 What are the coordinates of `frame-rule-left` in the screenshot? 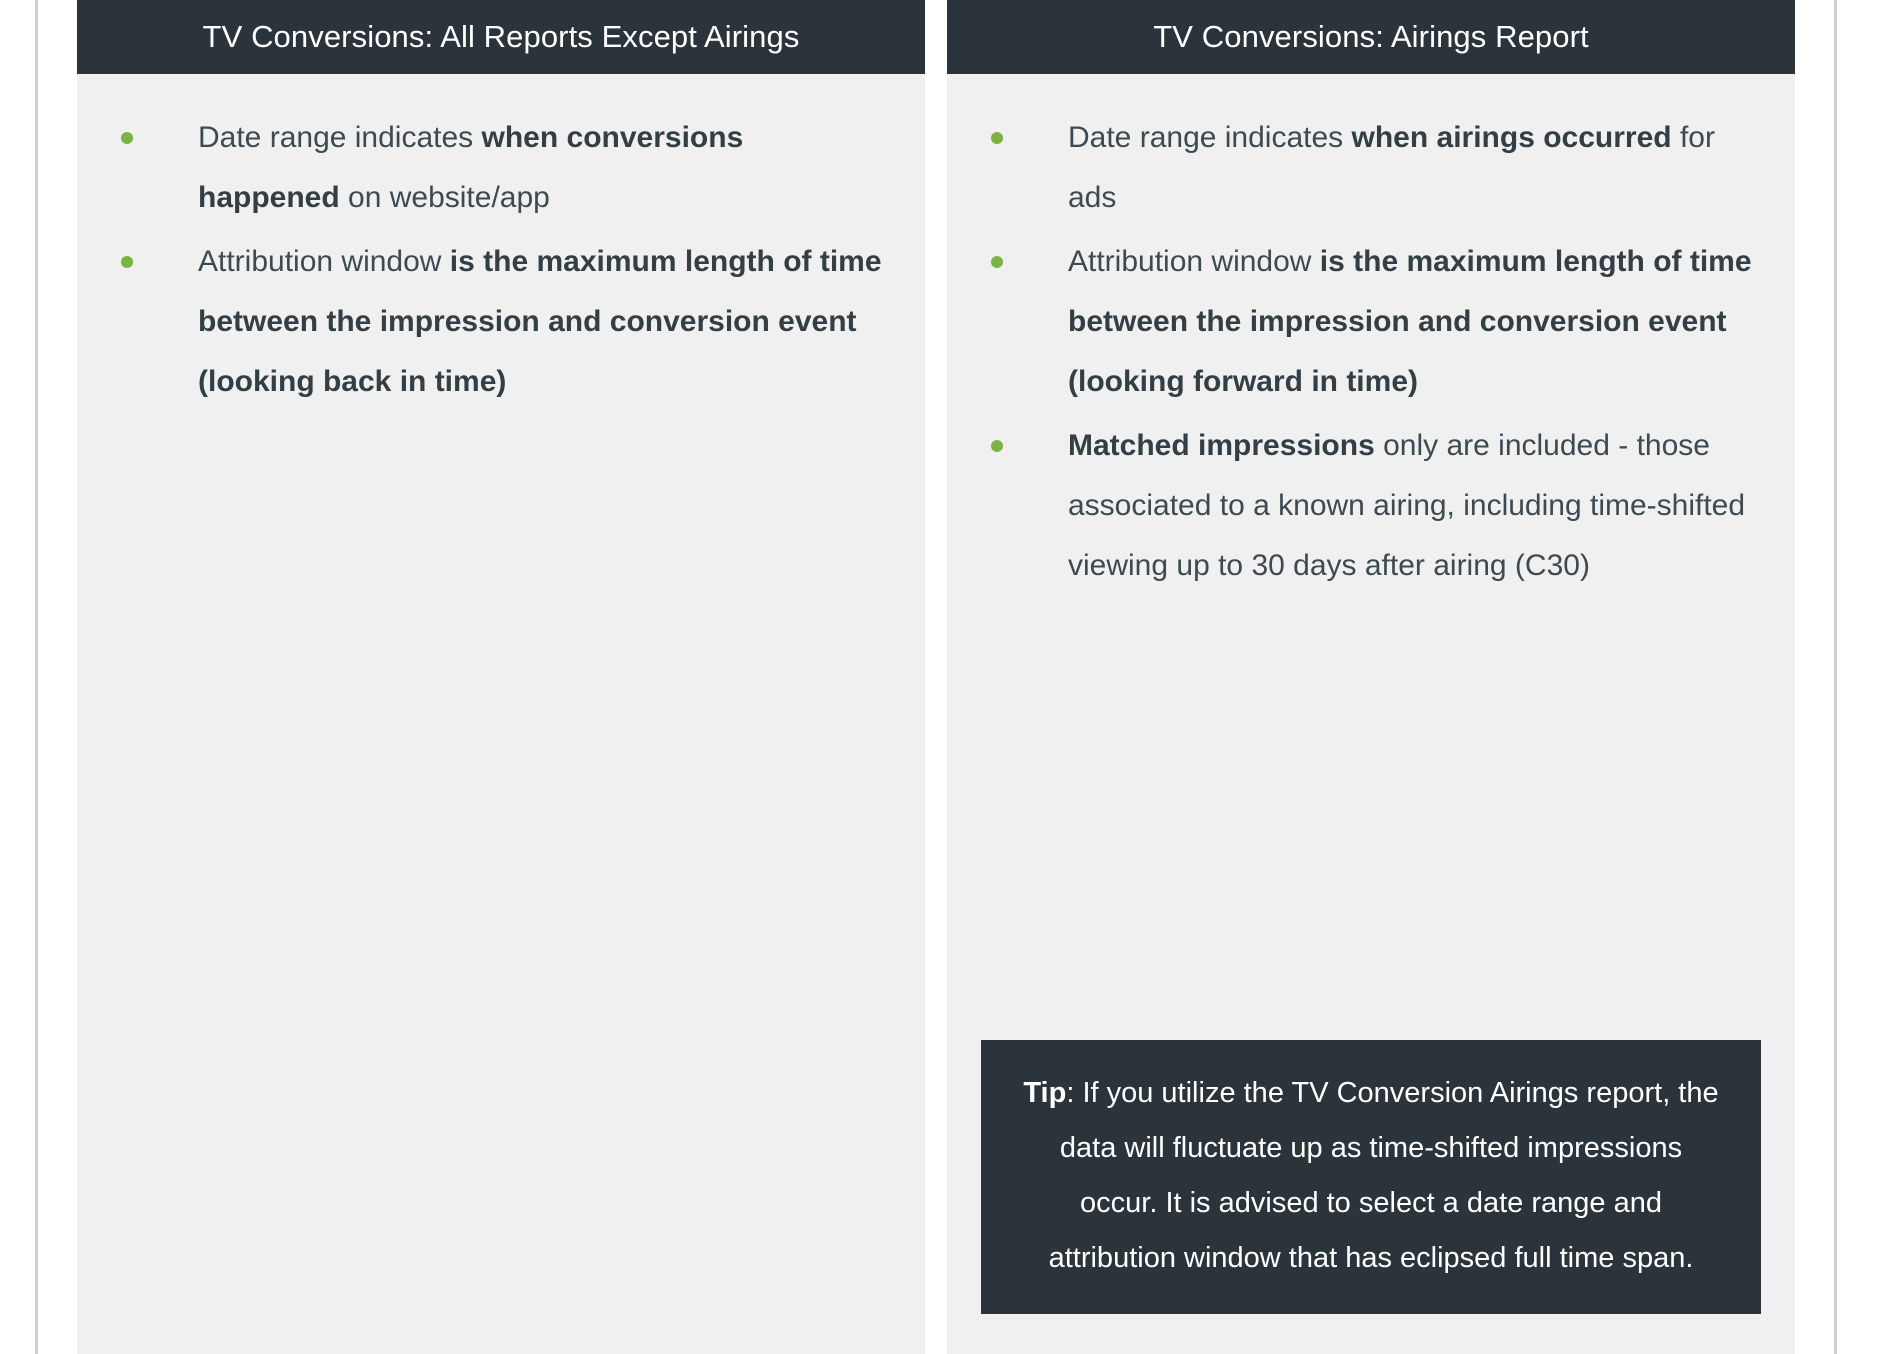 It's located at (36, 677).